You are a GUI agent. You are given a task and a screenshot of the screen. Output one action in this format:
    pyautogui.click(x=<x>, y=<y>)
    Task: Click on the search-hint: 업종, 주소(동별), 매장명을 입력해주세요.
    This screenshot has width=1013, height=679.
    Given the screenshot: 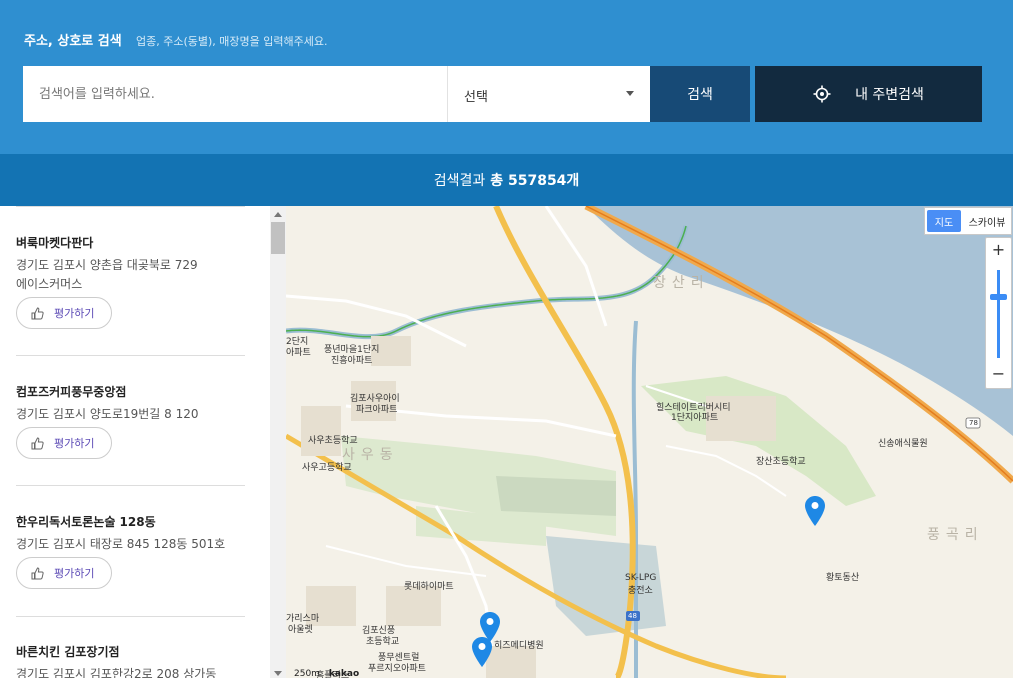 What is the action you would take?
    pyautogui.click(x=232, y=41)
    